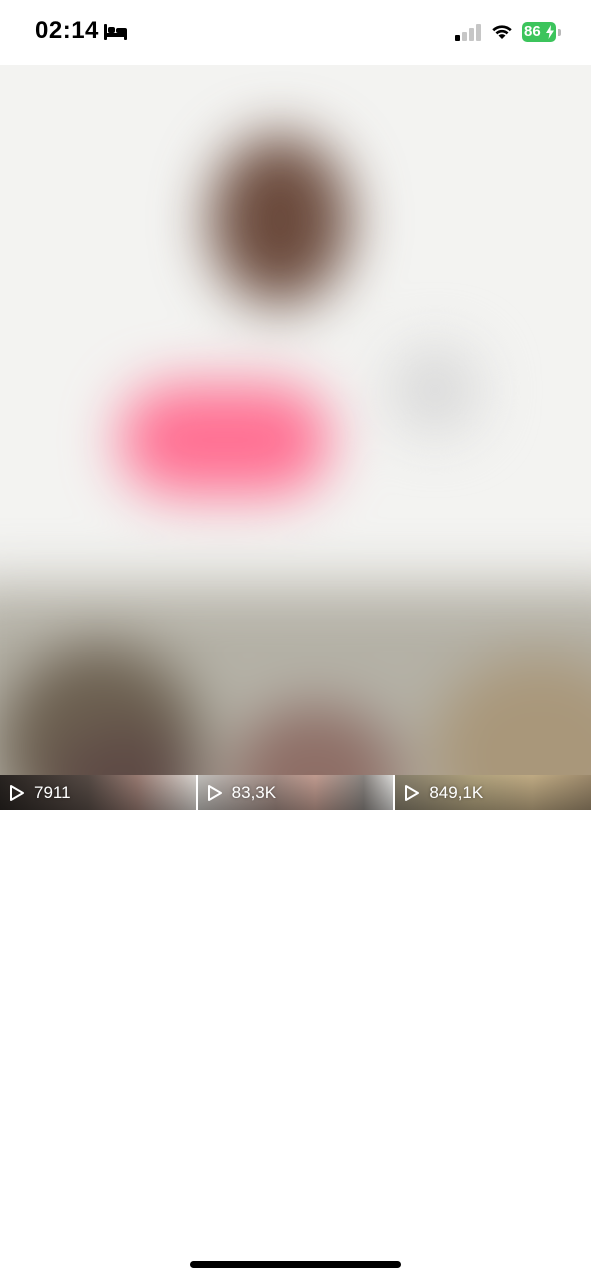 The image size is (591, 1280). What do you see at coordinates (115, 32) in the screenshot?
I see `bed-icon` at bounding box center [115, 32].